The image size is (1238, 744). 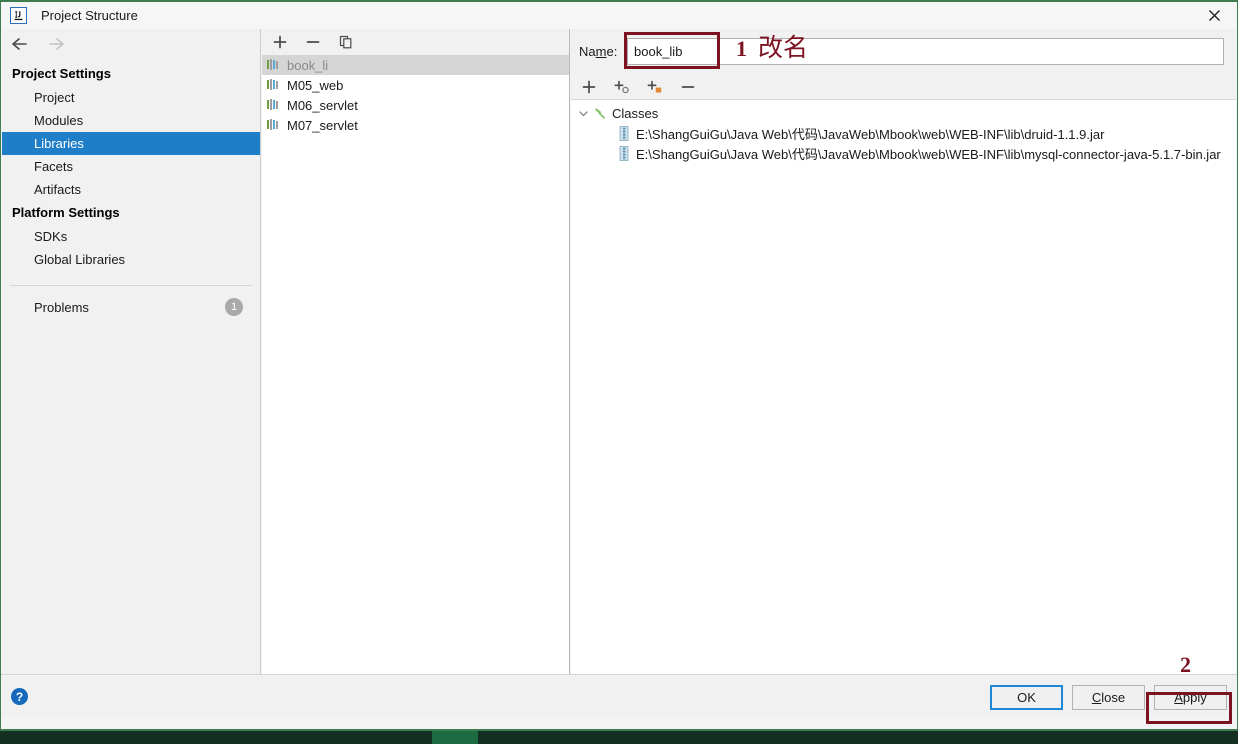 I want to click on close-window-button, so click(x=1214, y=15).